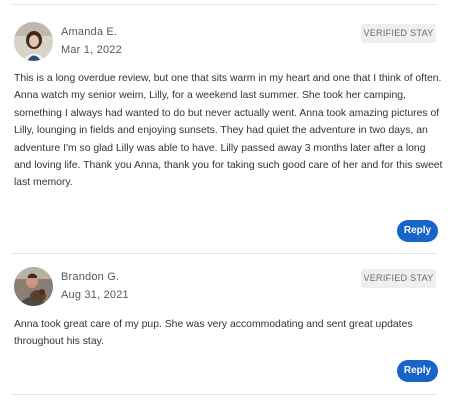  I want to click on review-date: Mar 1, 2022, so click(91, 50).